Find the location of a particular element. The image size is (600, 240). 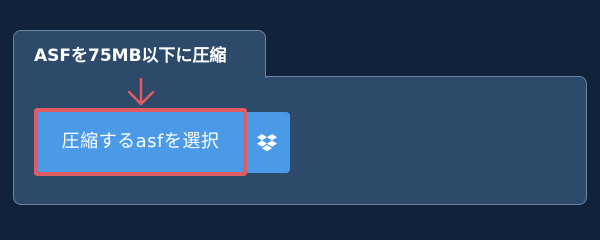

panel-tab: ASFを75MB以下に圧縮 is located at coordinates (139, 54).